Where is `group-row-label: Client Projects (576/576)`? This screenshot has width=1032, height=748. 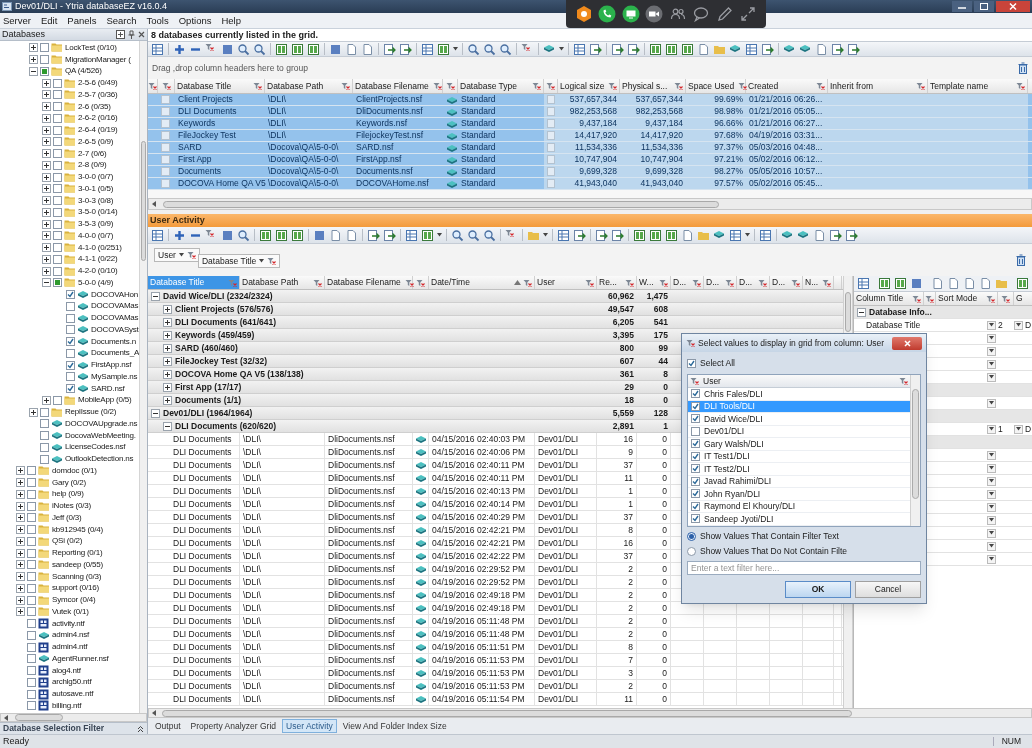 group-row-label: Client Projects (576/576) is located at coordinates (224, 309).